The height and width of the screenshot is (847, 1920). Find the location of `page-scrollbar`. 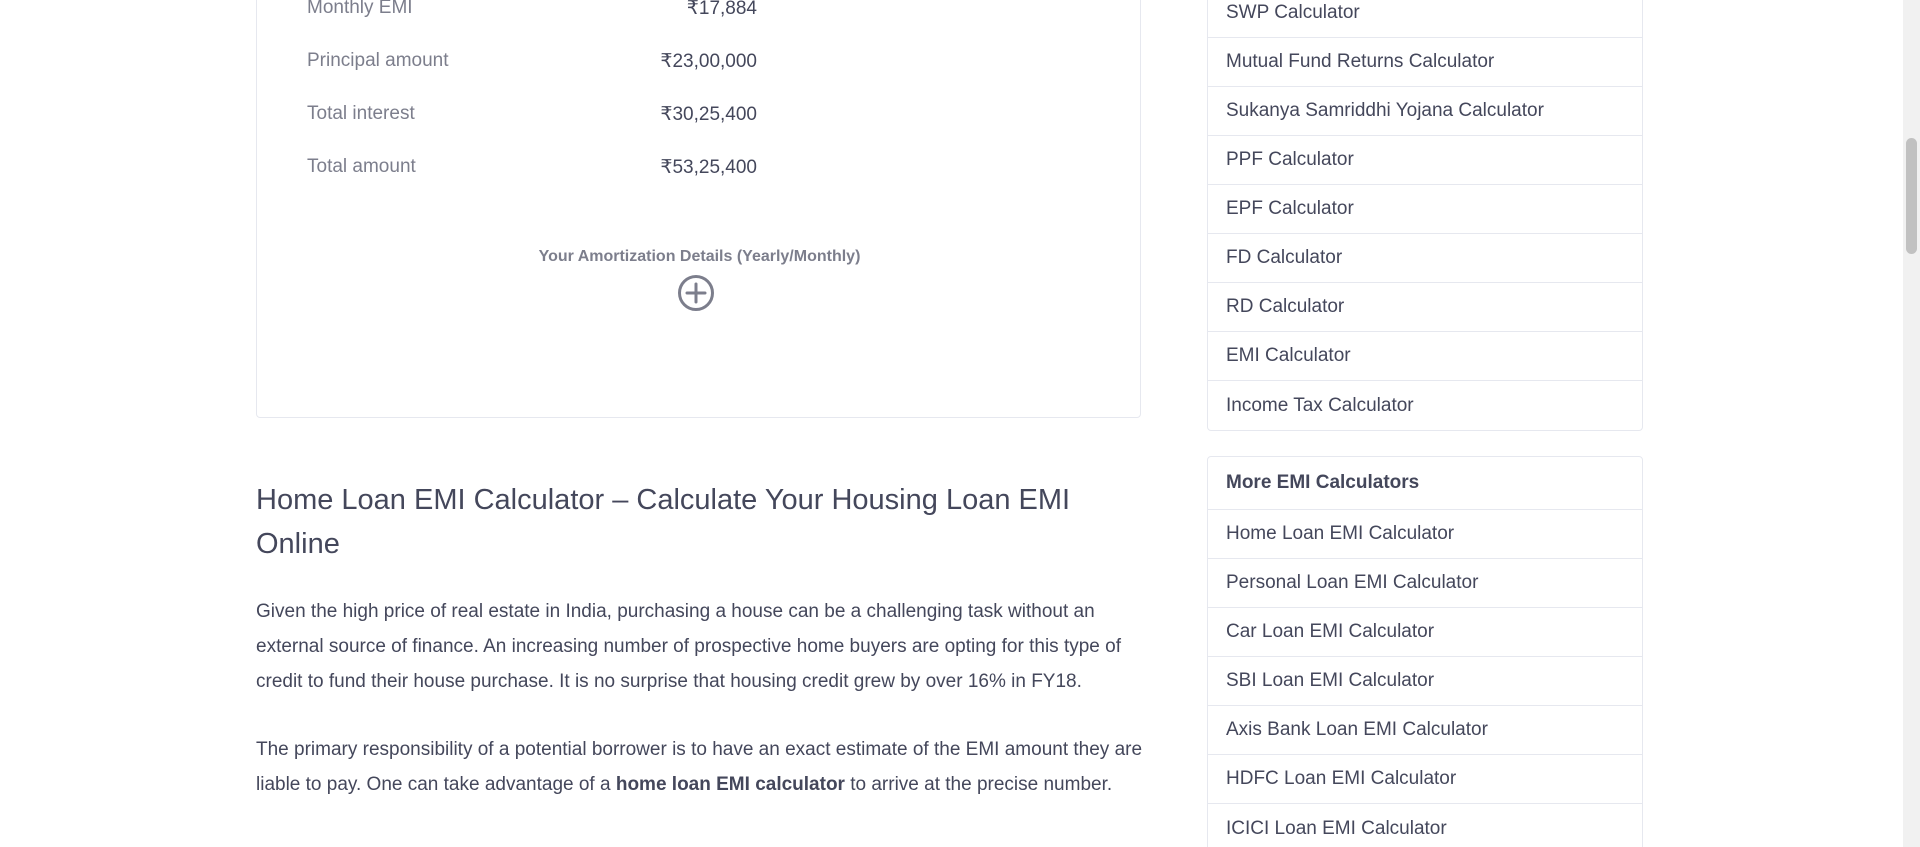

page-scrollbar is located at coordinates (1911, 423).